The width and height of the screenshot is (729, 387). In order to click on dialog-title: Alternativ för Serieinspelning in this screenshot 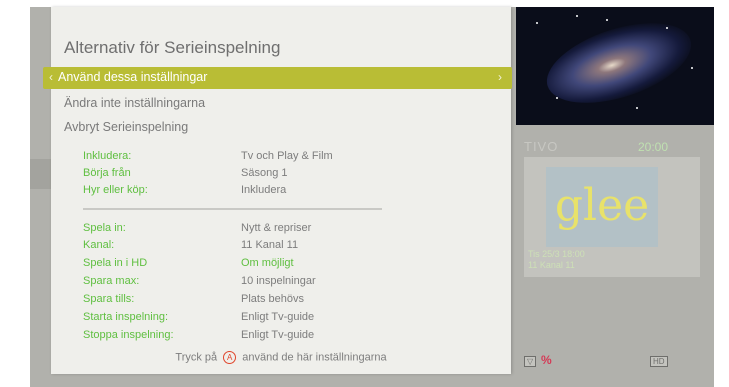, I will do `click(172, 47)`.